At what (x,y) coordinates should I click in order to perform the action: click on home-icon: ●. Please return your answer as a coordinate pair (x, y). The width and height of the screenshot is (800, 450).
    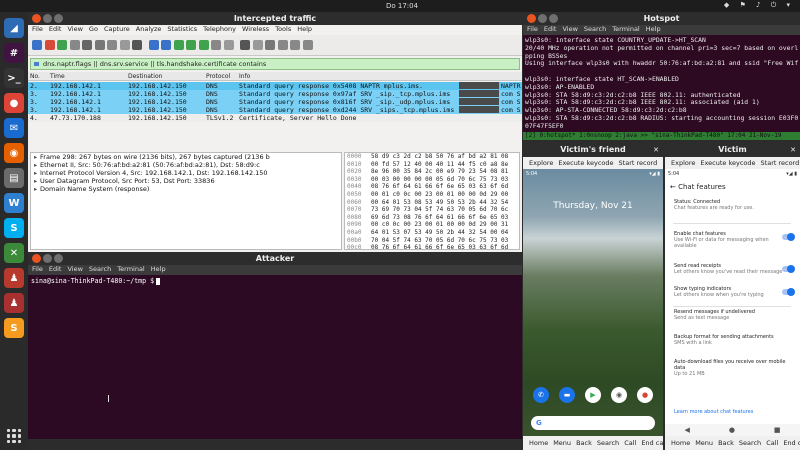
    Looking at the image, I should click on (732, 430).